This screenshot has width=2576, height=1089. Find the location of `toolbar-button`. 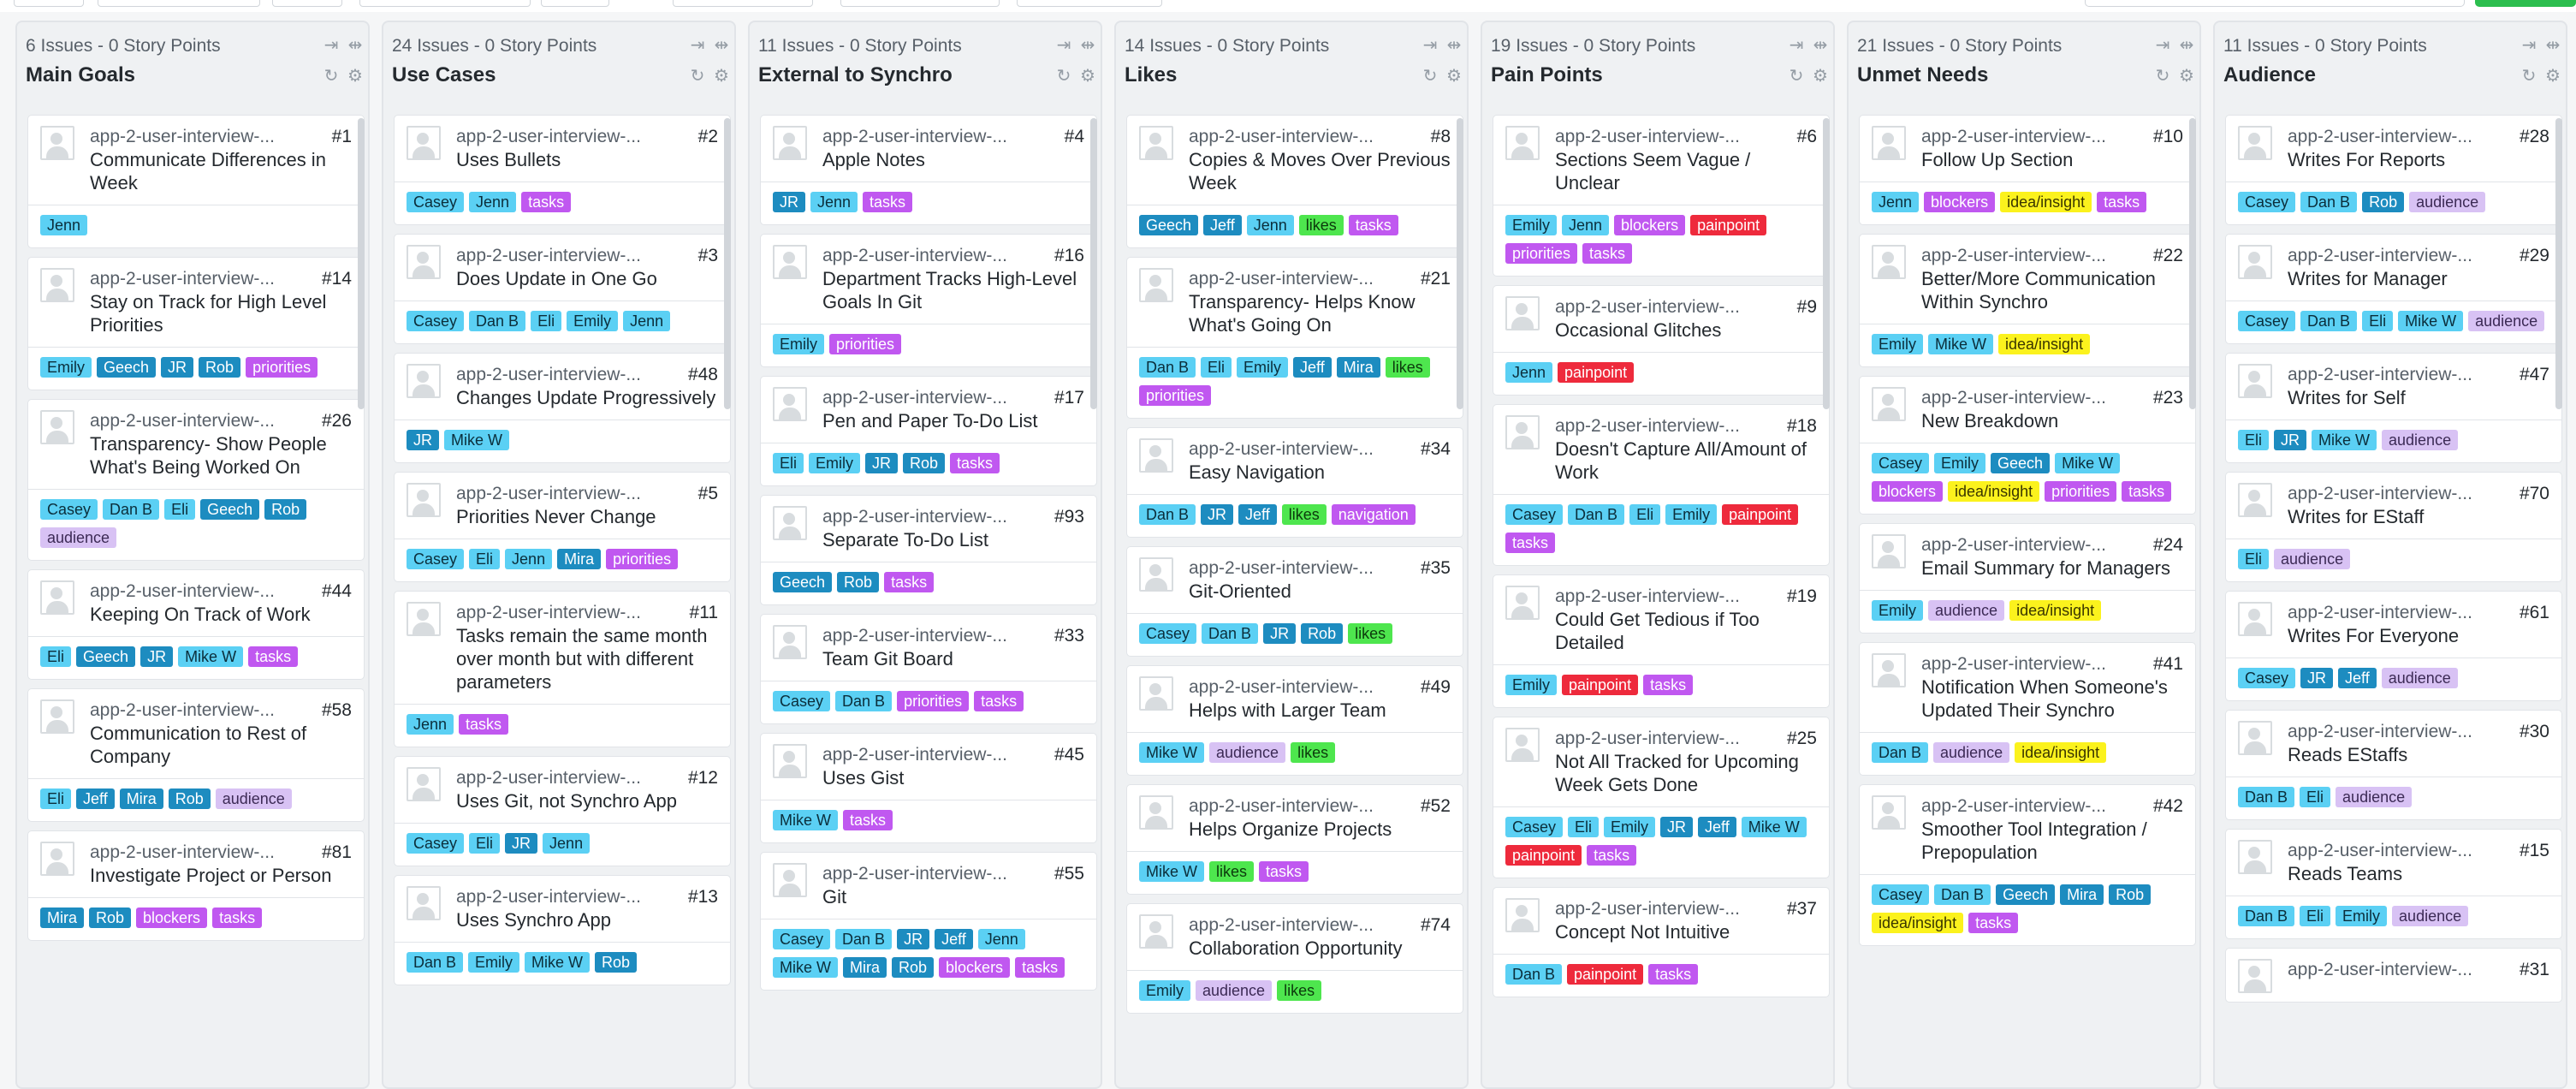

toolbar-button is located at coordinates (920, 3).